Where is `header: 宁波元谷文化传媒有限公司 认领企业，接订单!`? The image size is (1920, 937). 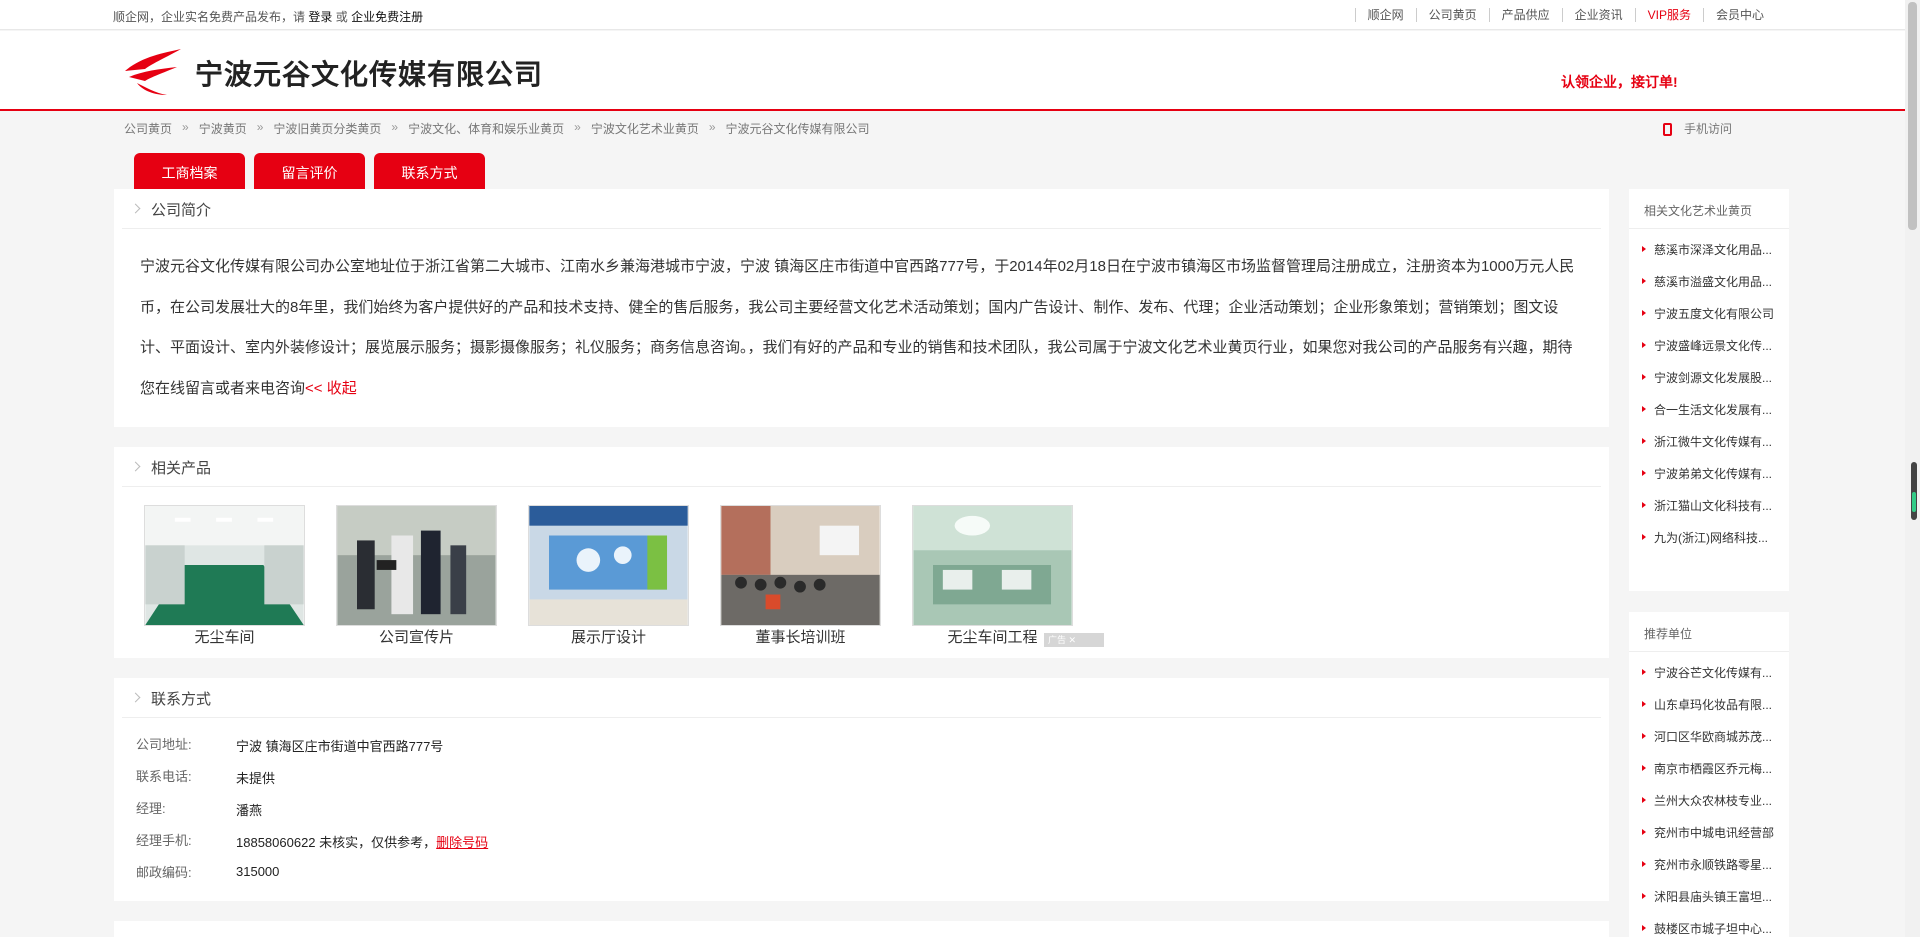 header: 宁波元谷文化传媒有限公司 认领企业，接订单! is located at coordinates (952, 71).